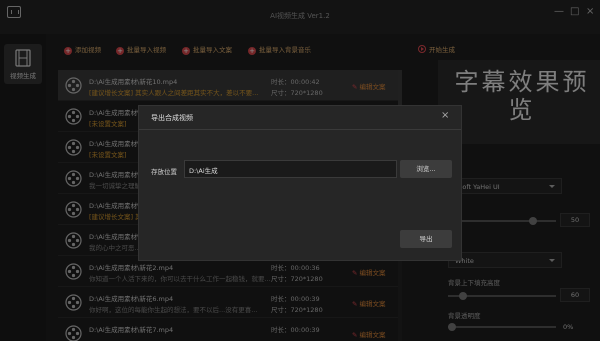 The width and height of the screenshot is (600, 341). Describe the element at coordinates (426, 239) in the screenshot. I see `export-button: 导出` at that location.